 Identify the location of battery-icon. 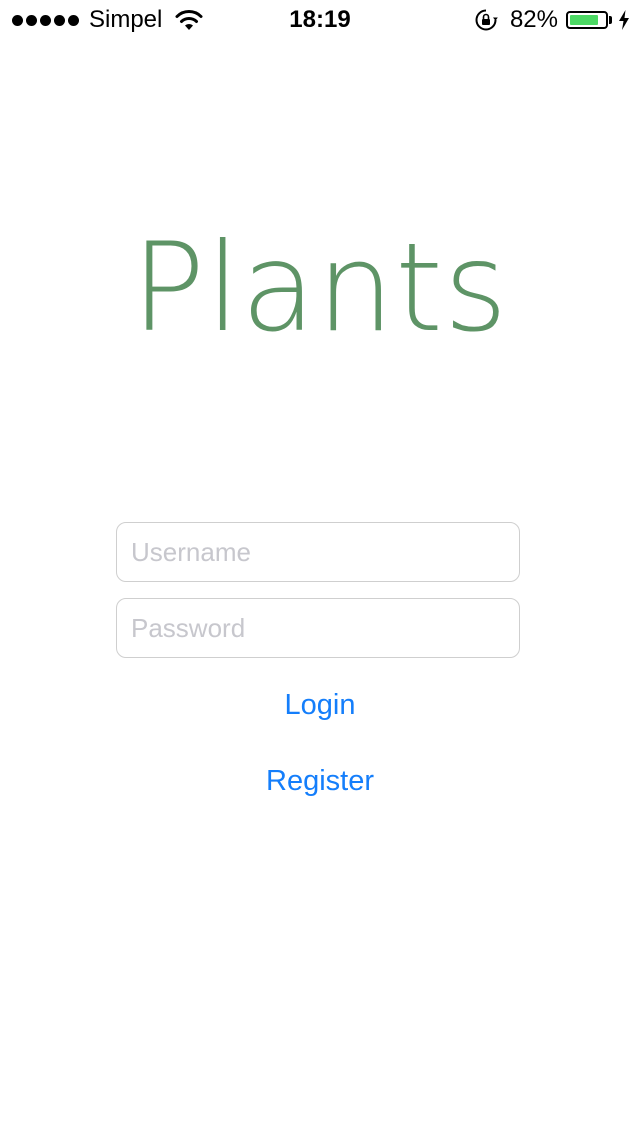
(587, 20).